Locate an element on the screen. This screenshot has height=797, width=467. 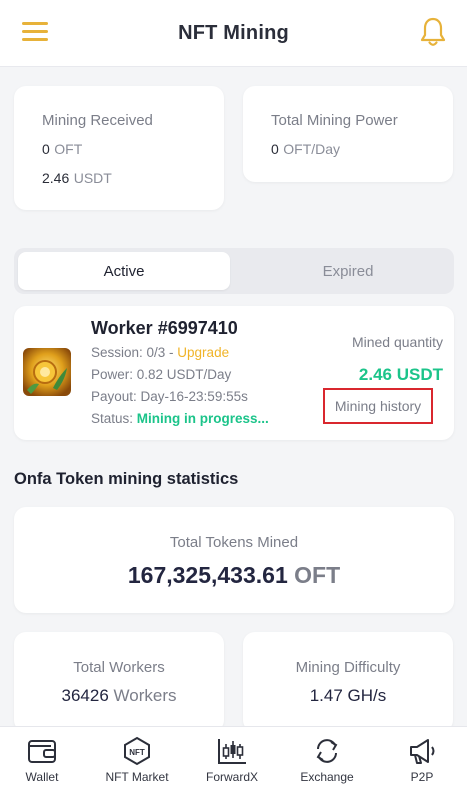
mining-difficulty-value: 1.47 GH/s is located at coordinates (348, 695).